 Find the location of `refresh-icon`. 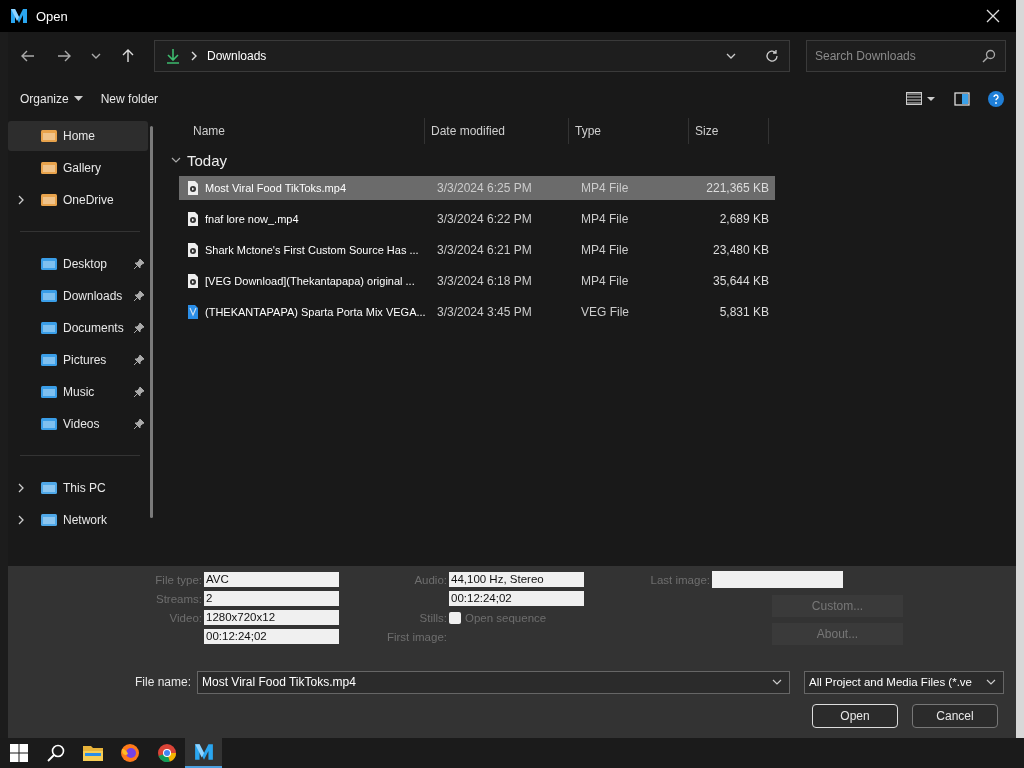

refresh-icon is located at coordinates (772, 56).